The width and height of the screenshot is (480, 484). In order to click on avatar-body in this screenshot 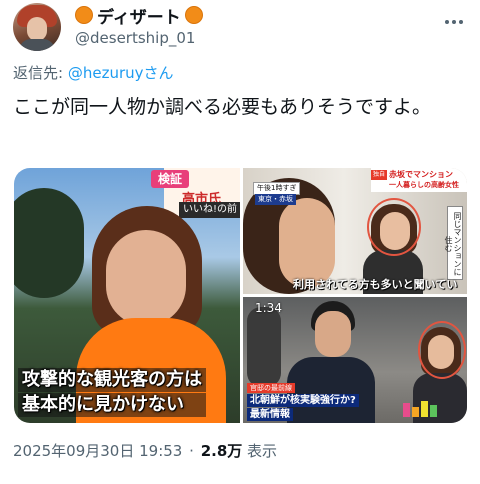, I will do `click(37, 45)`.